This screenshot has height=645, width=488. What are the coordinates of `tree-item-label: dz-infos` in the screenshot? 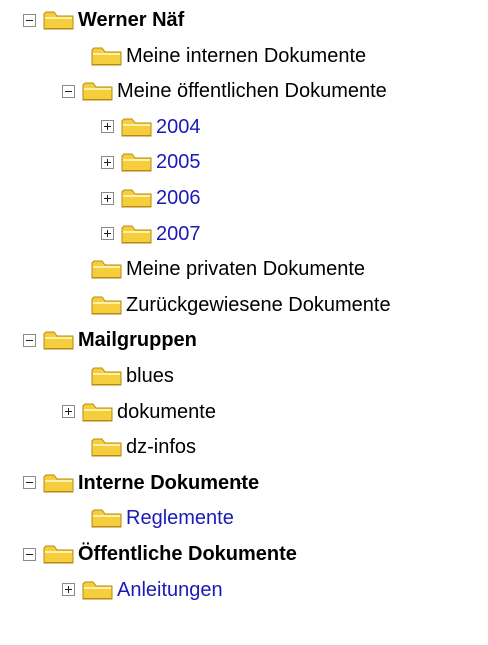 It's located at (161, 447).